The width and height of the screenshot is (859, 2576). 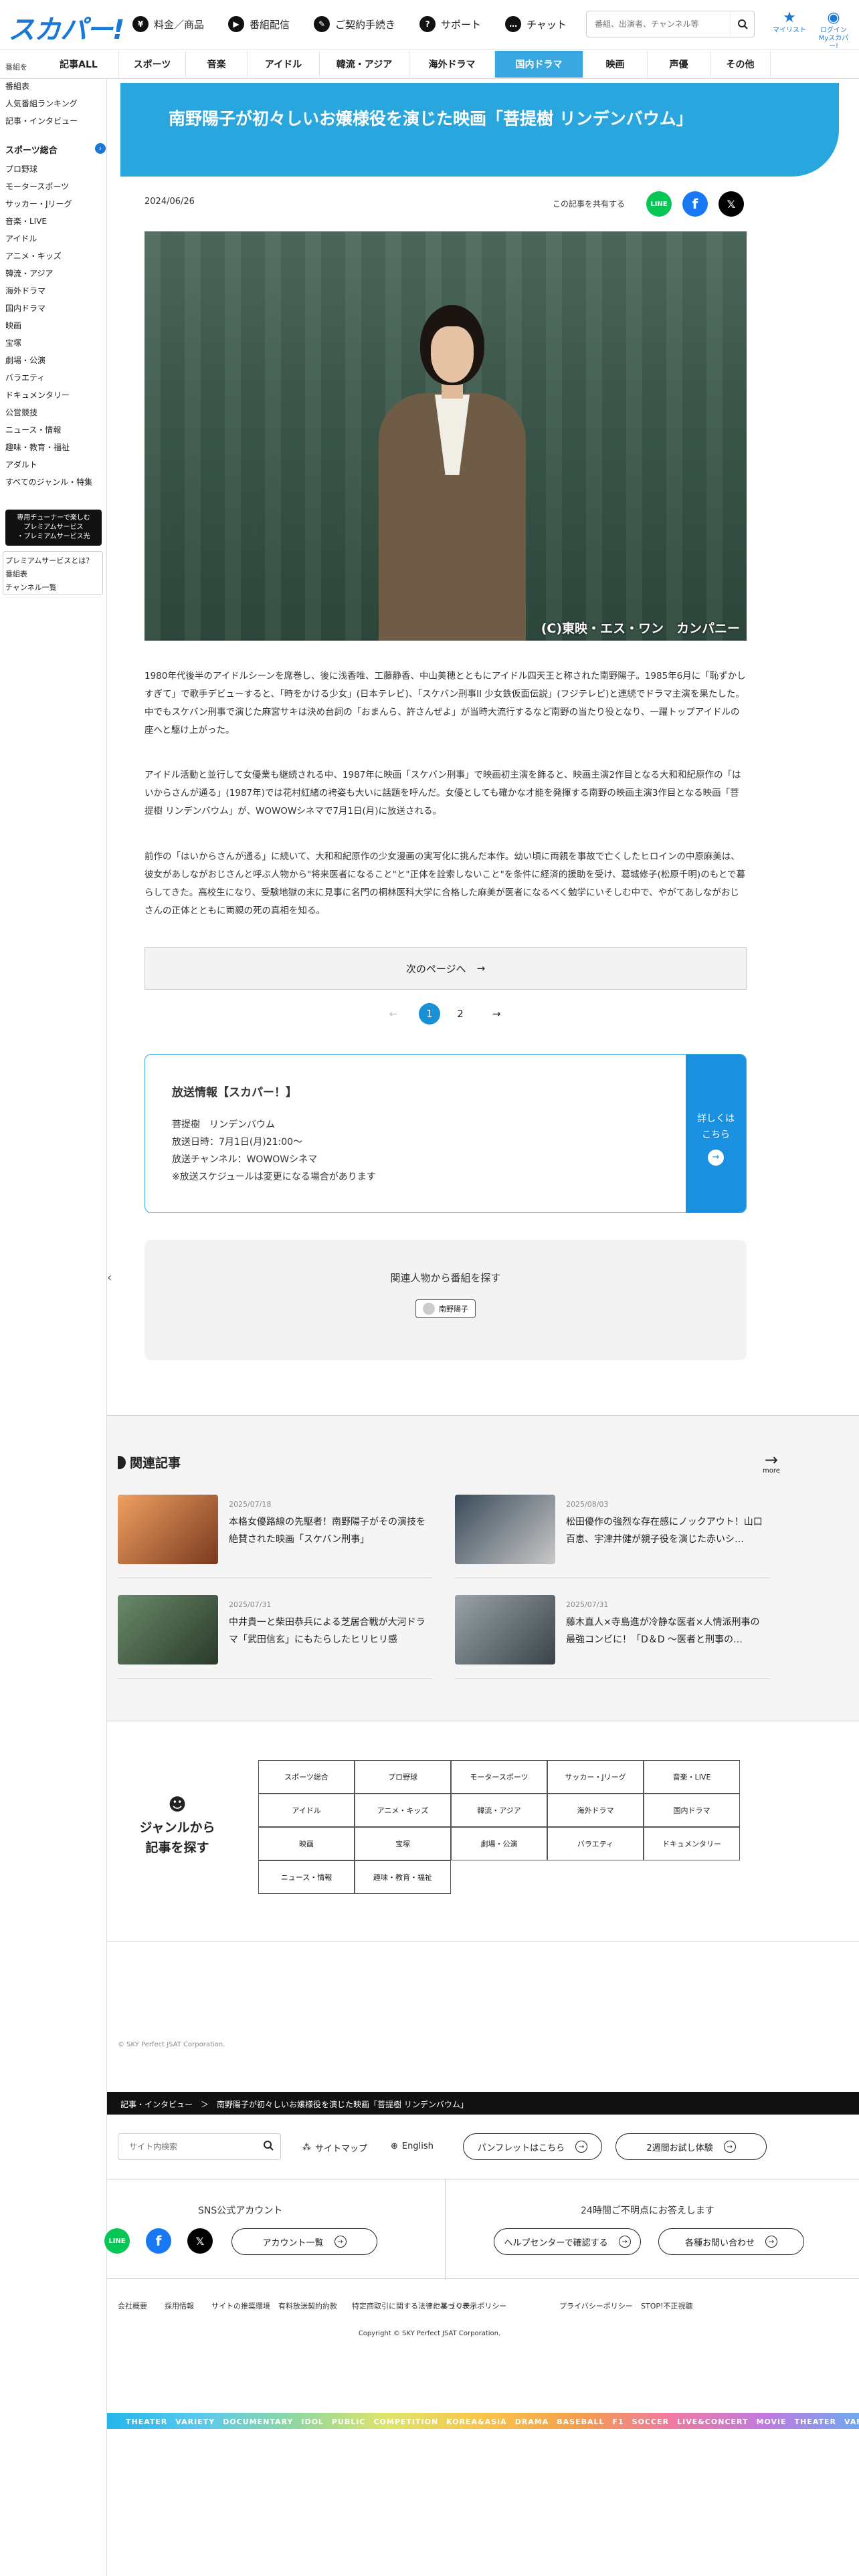 I want to click on sidebar-item: 音楽・LIVE, so click(x=54, y=221).